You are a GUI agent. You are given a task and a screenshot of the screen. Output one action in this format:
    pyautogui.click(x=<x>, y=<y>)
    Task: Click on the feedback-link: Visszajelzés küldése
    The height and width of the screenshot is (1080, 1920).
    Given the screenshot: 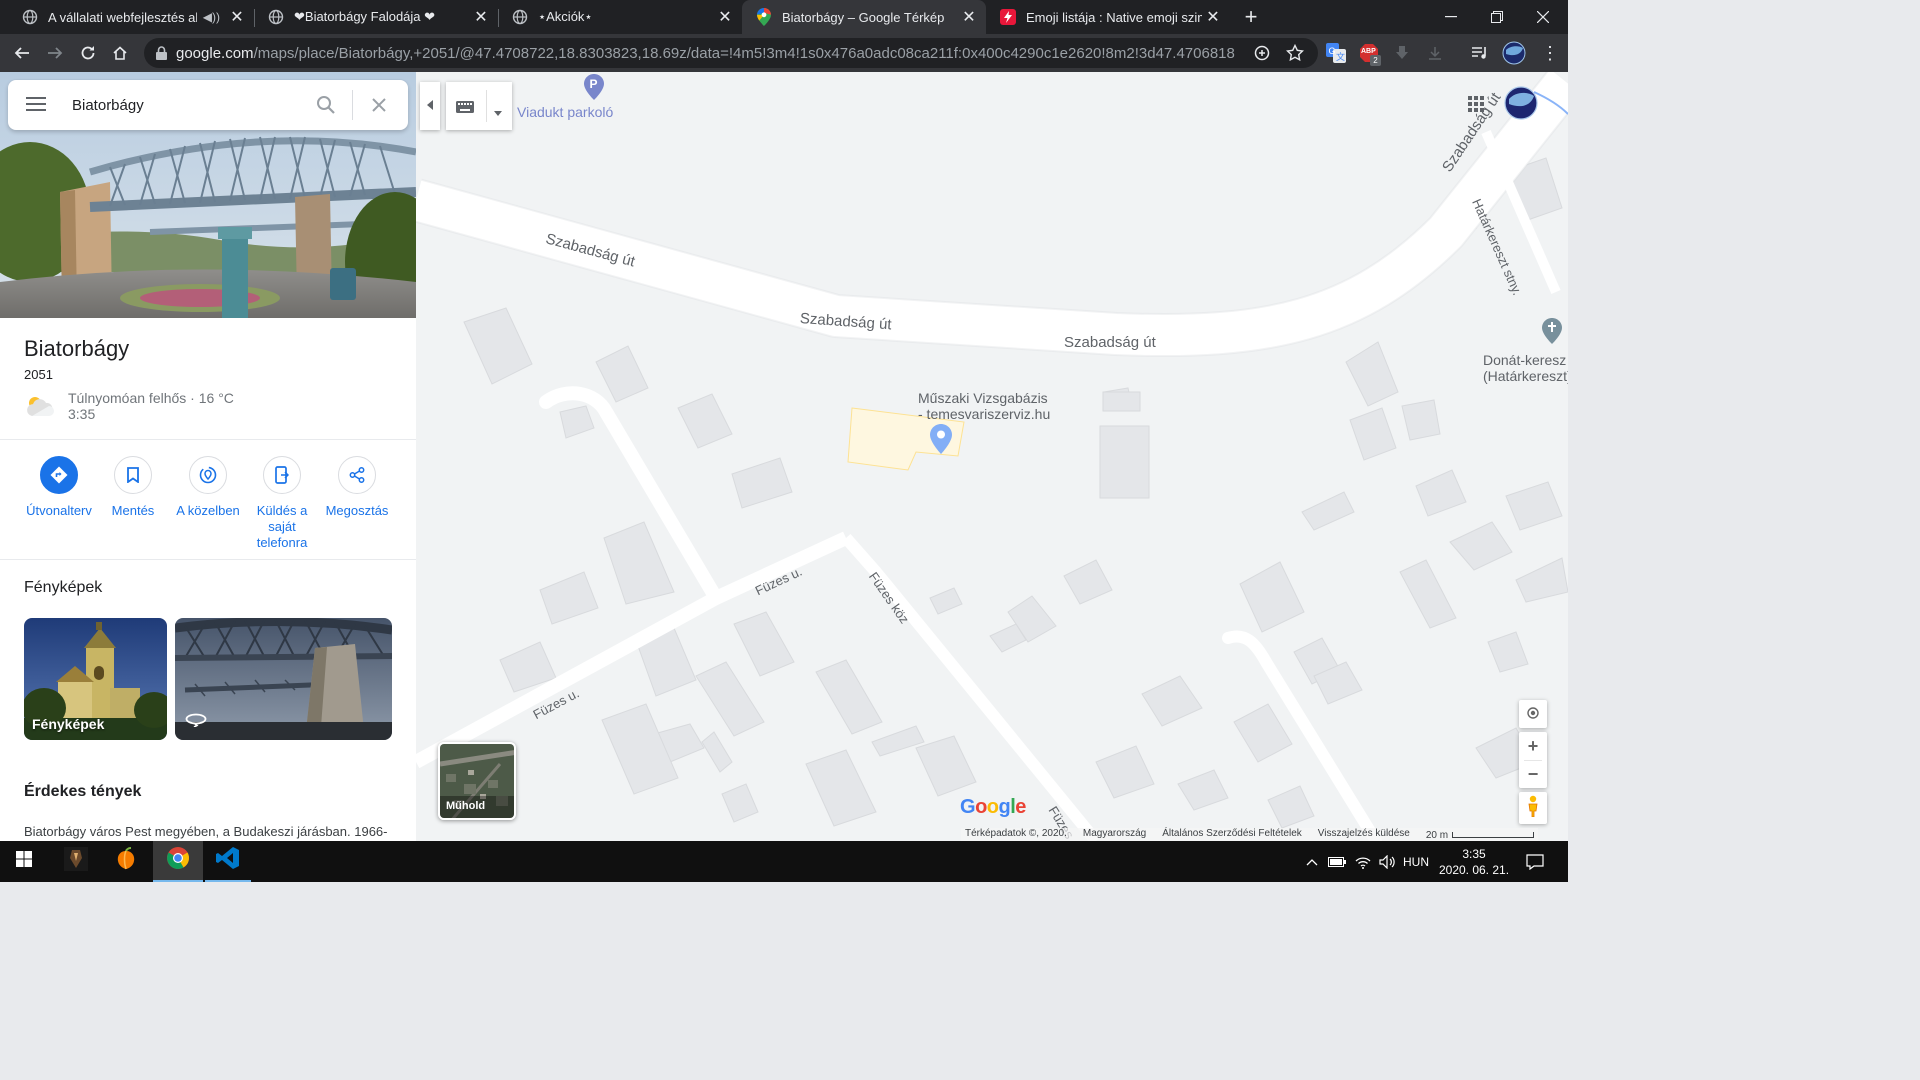 What is the action you would take?
    pyautogui.click(x=1364, y=834)
    